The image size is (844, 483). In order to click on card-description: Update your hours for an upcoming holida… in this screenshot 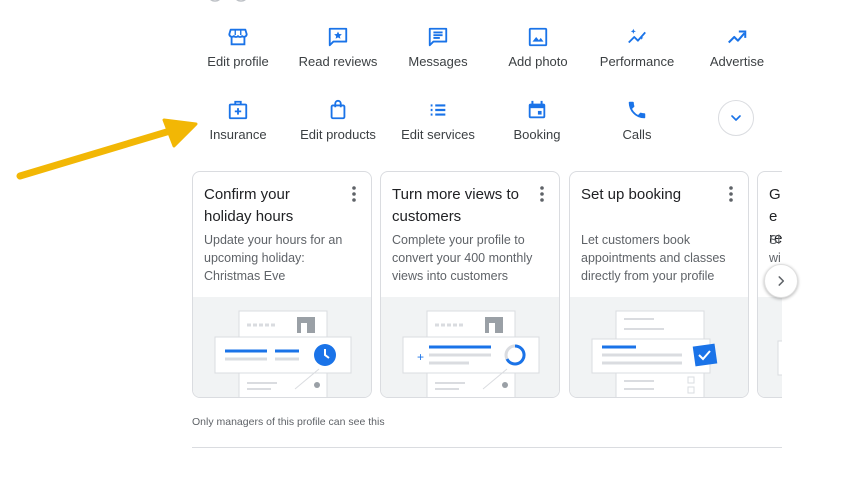, I will do `click(273, 258)`.